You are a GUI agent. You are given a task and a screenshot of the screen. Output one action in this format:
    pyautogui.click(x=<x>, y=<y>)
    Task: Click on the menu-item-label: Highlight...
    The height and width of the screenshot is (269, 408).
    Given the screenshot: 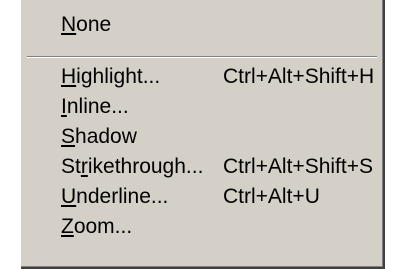 What is the action you would take?
    pyautogui.click(x=111, y=76)
    